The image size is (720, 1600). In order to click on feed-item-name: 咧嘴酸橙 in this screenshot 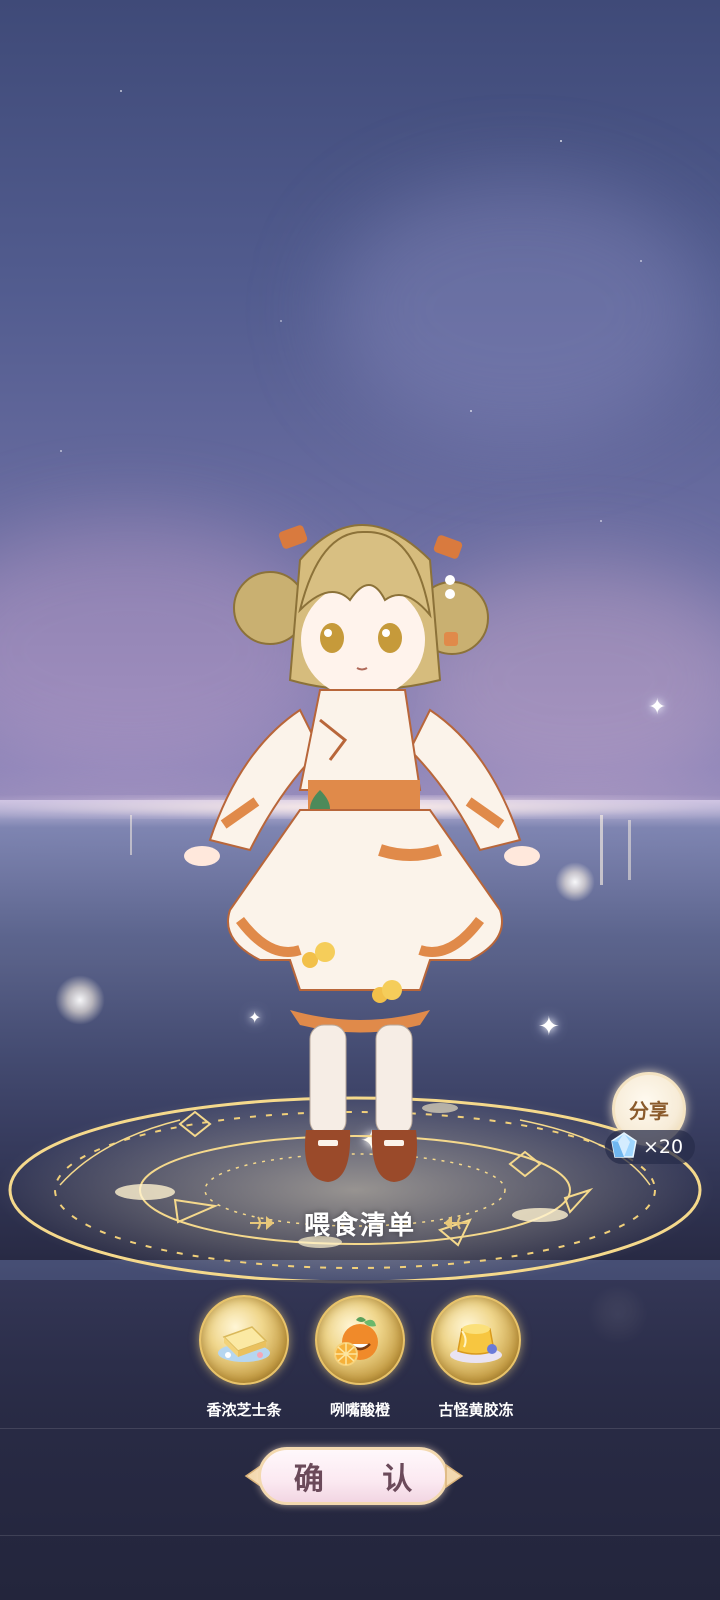, I will do `click(359, 1410)`.